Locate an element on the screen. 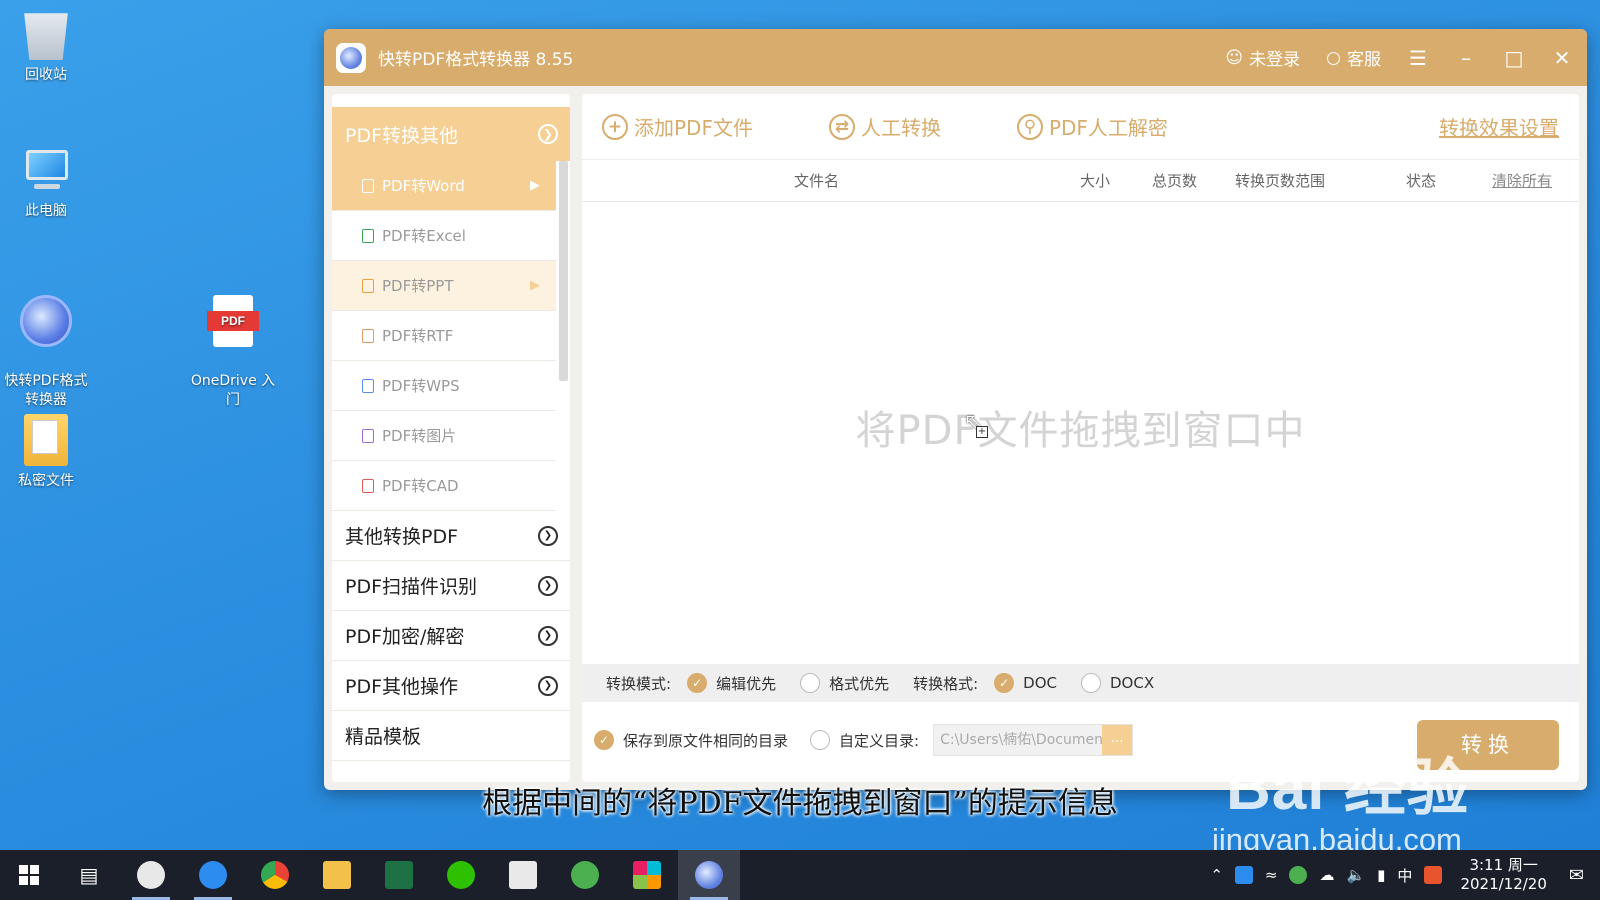  format-docx-radio: DOCX is located at coordinates (1117, 683).